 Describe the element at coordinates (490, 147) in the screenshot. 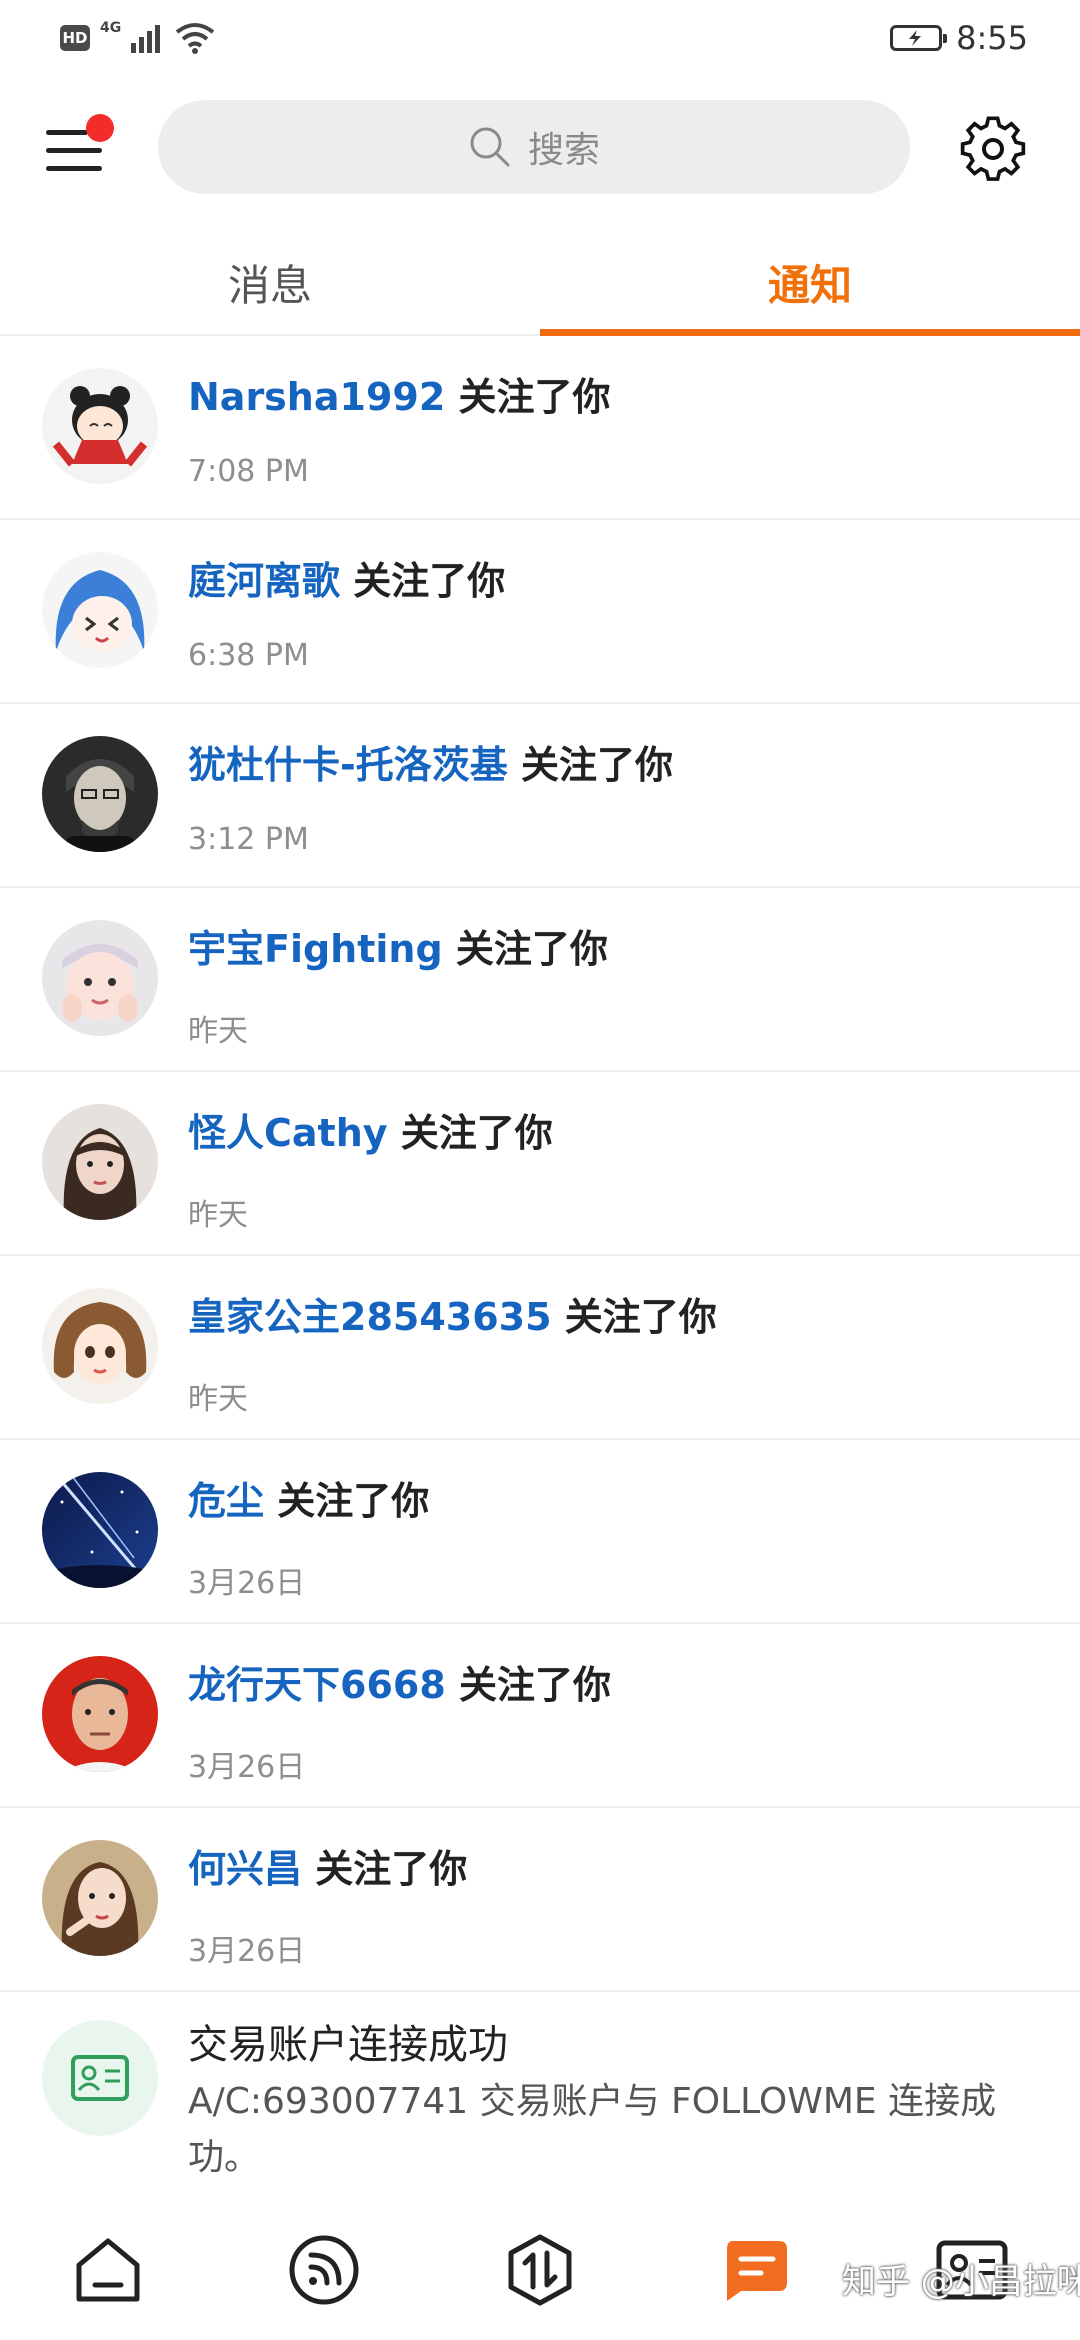

I see `search-icon` at that location.